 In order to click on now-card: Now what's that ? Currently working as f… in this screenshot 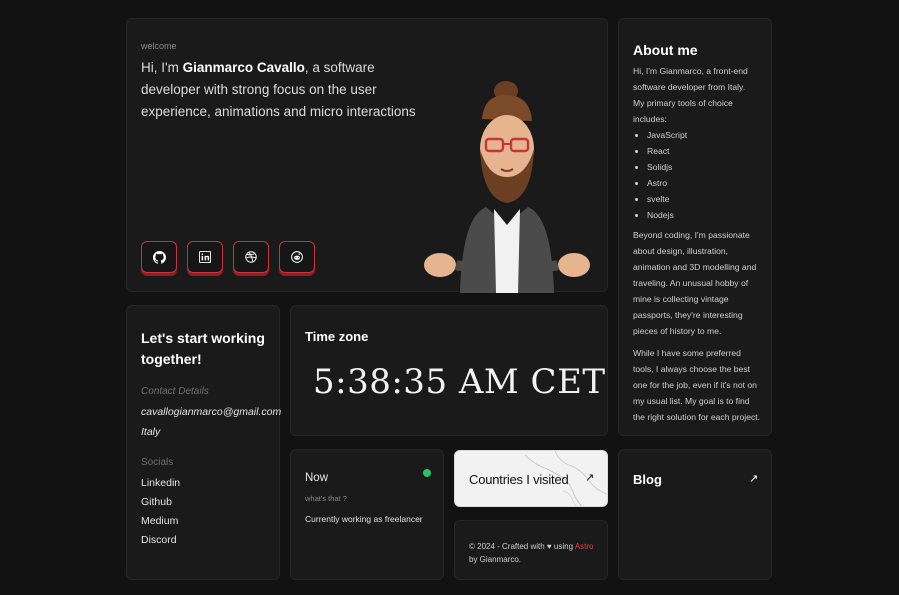, I will do `click(367, 514)`.